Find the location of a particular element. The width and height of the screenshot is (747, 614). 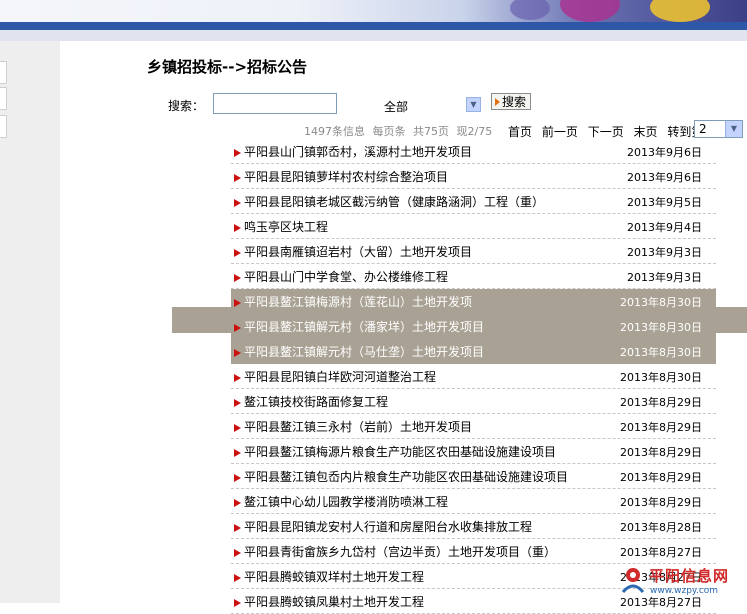

list-item: 平阳县鳌江镇三永村（岩前）土地开发项目 2013年8月29日 is located at coordinates (473, 426).